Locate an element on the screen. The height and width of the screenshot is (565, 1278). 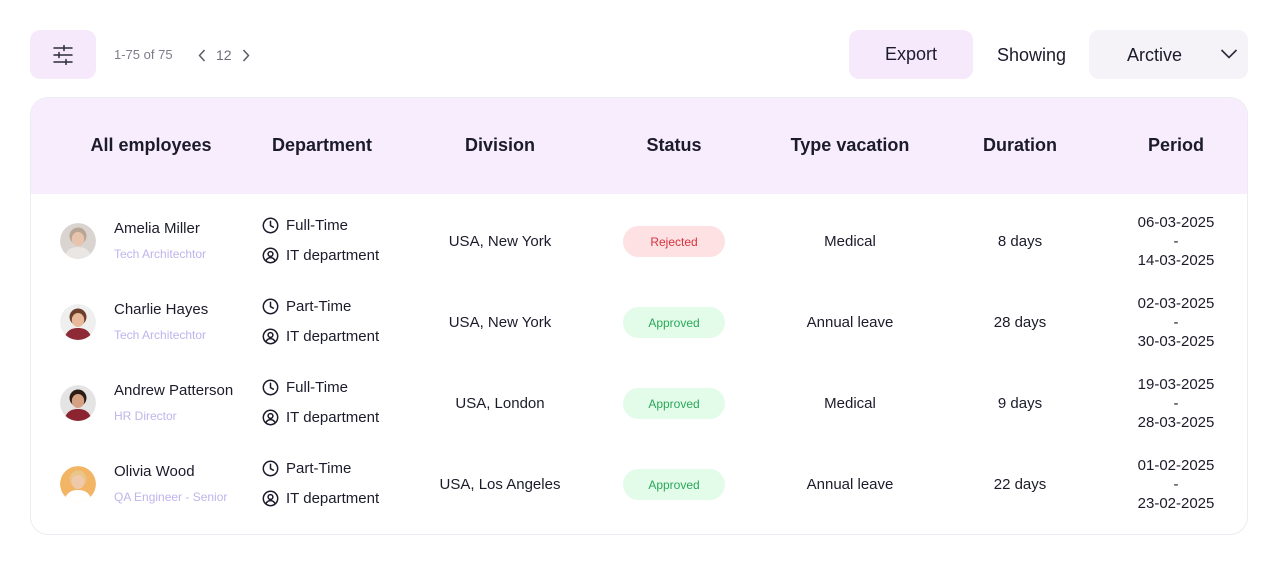
column-header-duration: Duration is located at coordinates (1020, 145).